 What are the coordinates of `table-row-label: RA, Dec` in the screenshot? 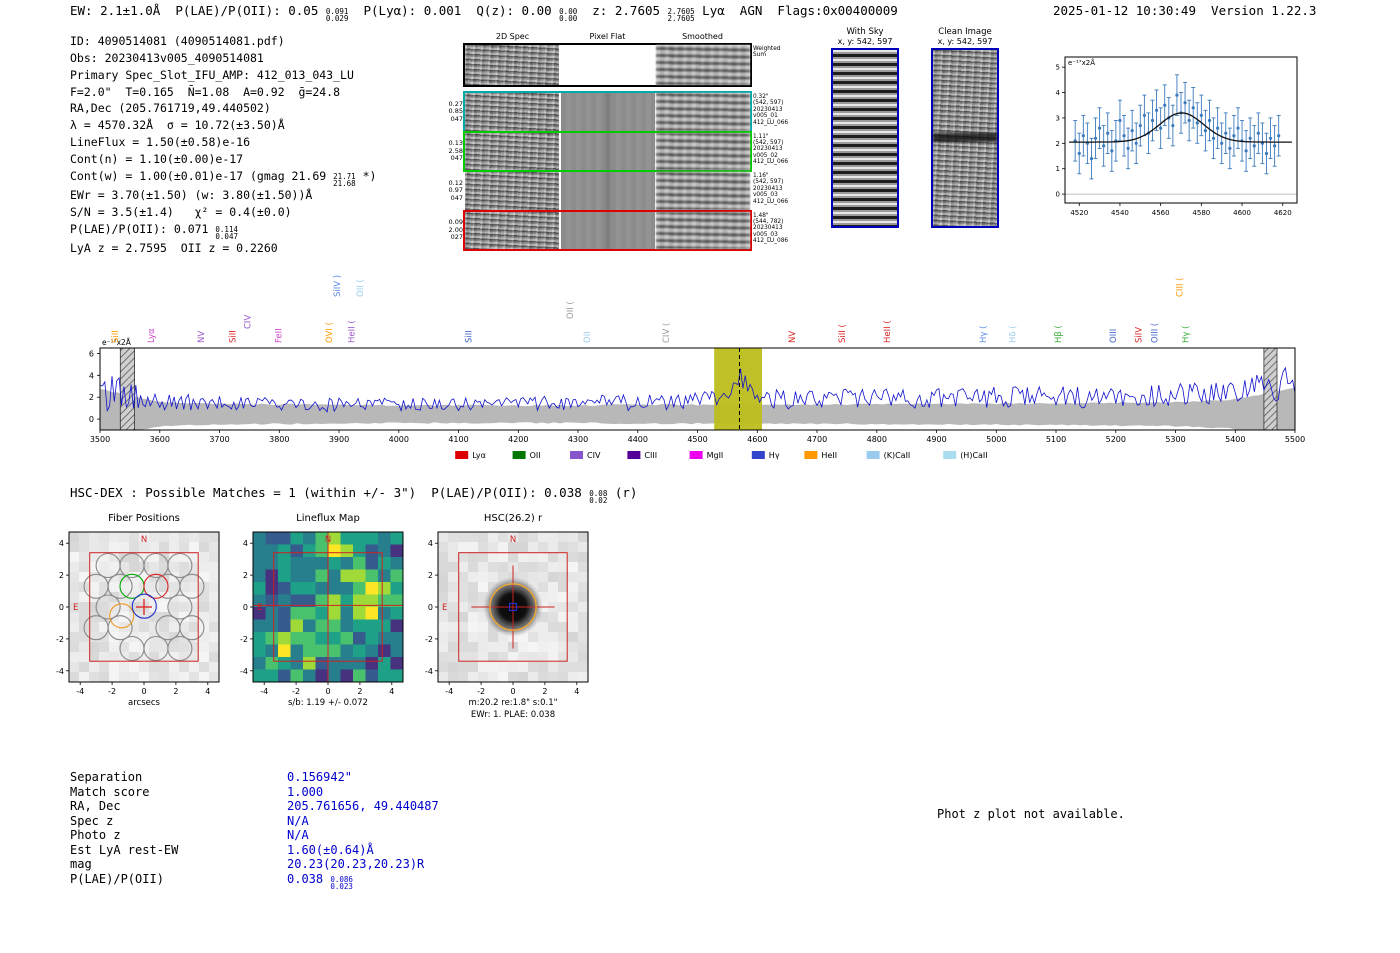 It's located at (95, 806).